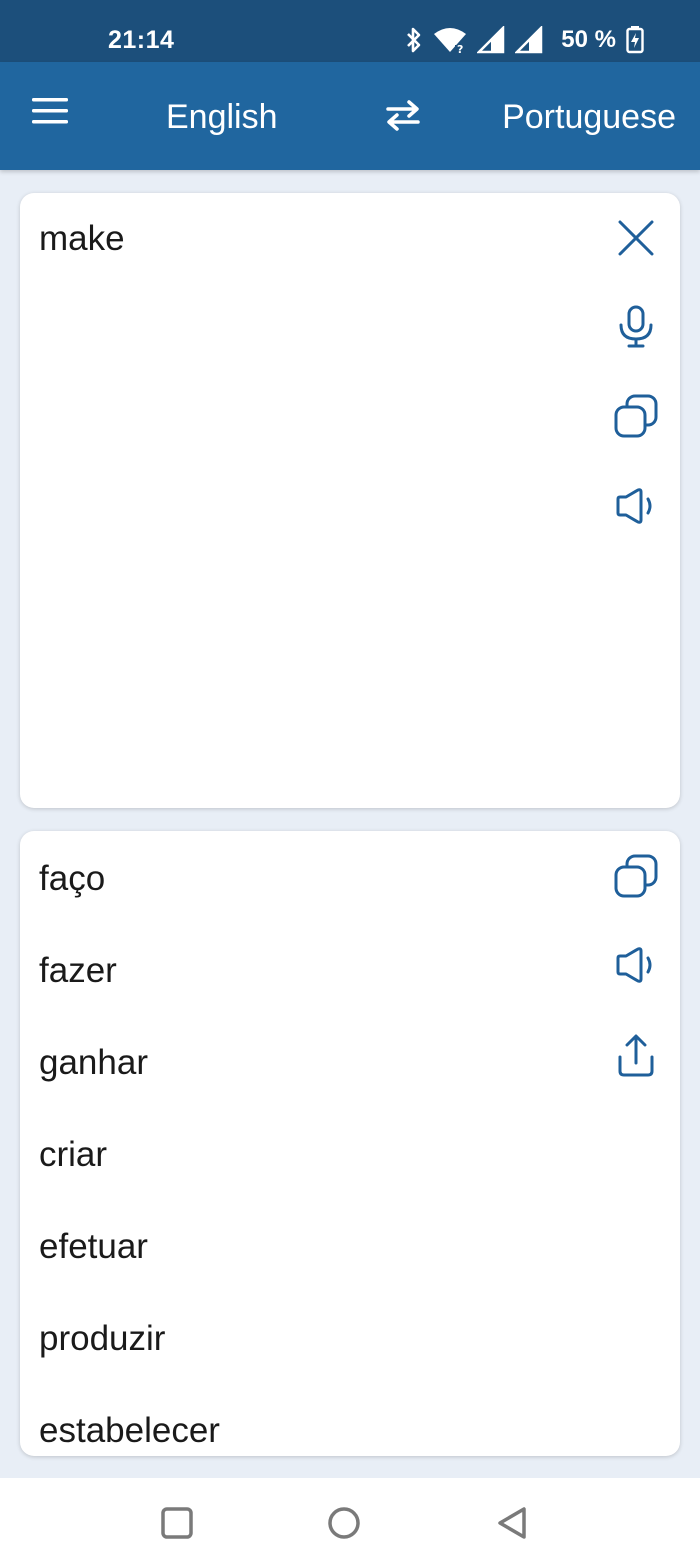 The height and width of the screenshot is (1564, 700). Describe the element at coordinates (50, 114) in the screenshot. I see `menu-icon` at that location.